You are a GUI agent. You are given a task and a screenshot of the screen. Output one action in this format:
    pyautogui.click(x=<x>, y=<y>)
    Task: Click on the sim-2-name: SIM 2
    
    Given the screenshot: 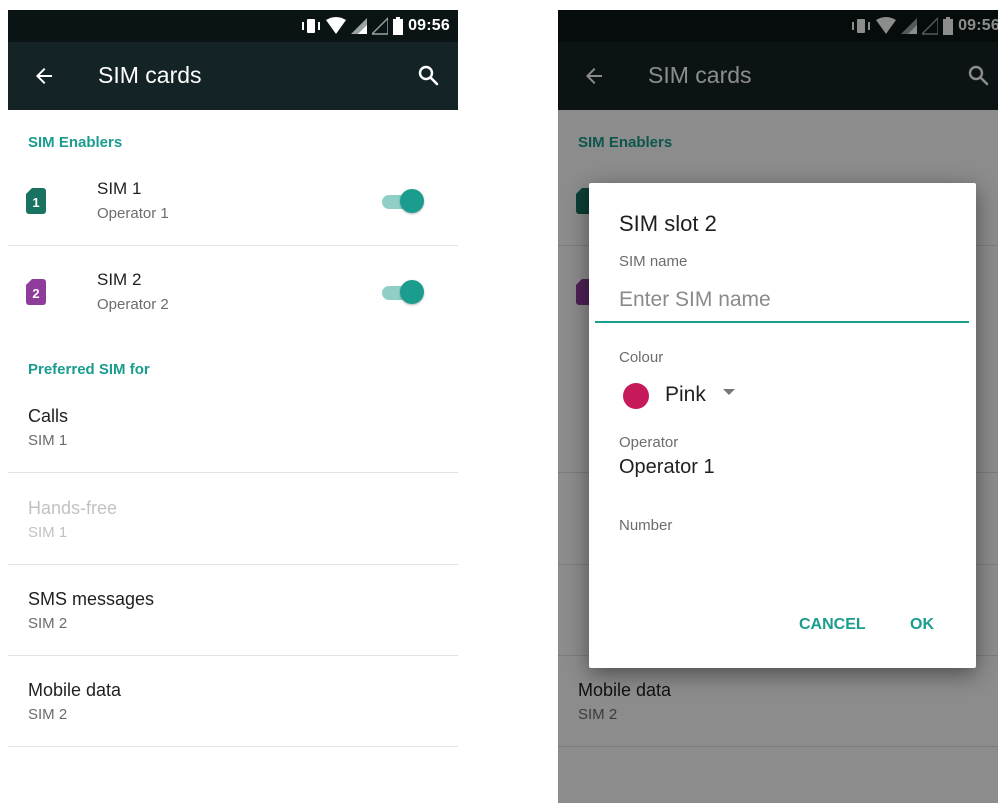 What is the action you would take?
    pyautogui.click(x=119, y=279)
    